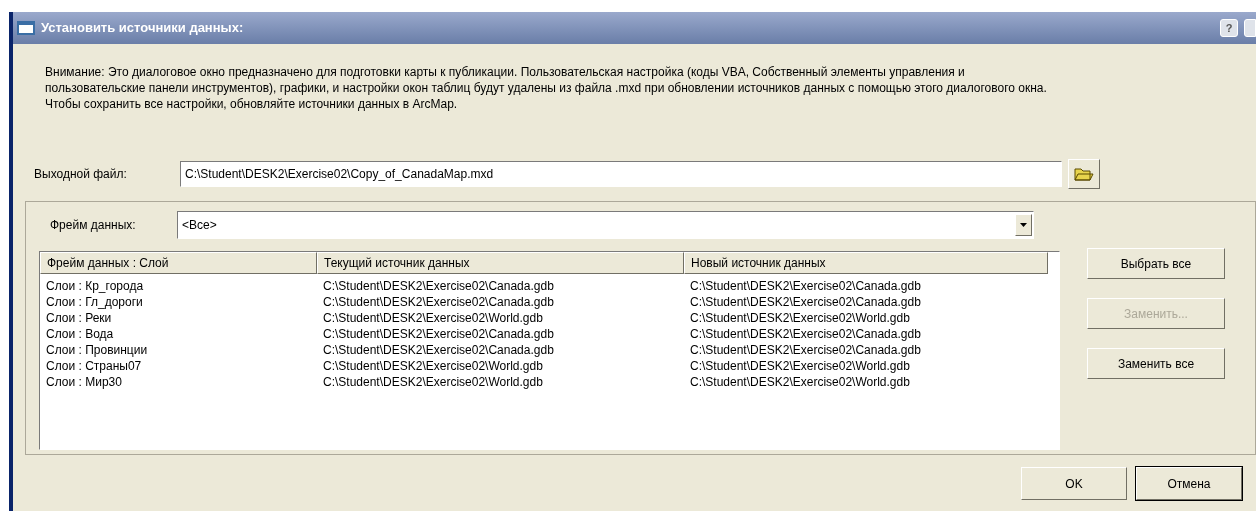 This screenshot has width=1256, height=511. I want to click on warning-text: Внимание: Это диалоговое окно предназначено для подготовки карты к публикации. Пользовательская настройка (коды VBA, Собственный элементы управления и пользовательские панели инструментов), графики, и настройки окон таблиц будут удалены из файла .mxd при обновлении источников данных с помощью этого диалогового окна. Чтобы сохранить все настройки, обновляйте источники данных в ArcMap., so click(546, 88).